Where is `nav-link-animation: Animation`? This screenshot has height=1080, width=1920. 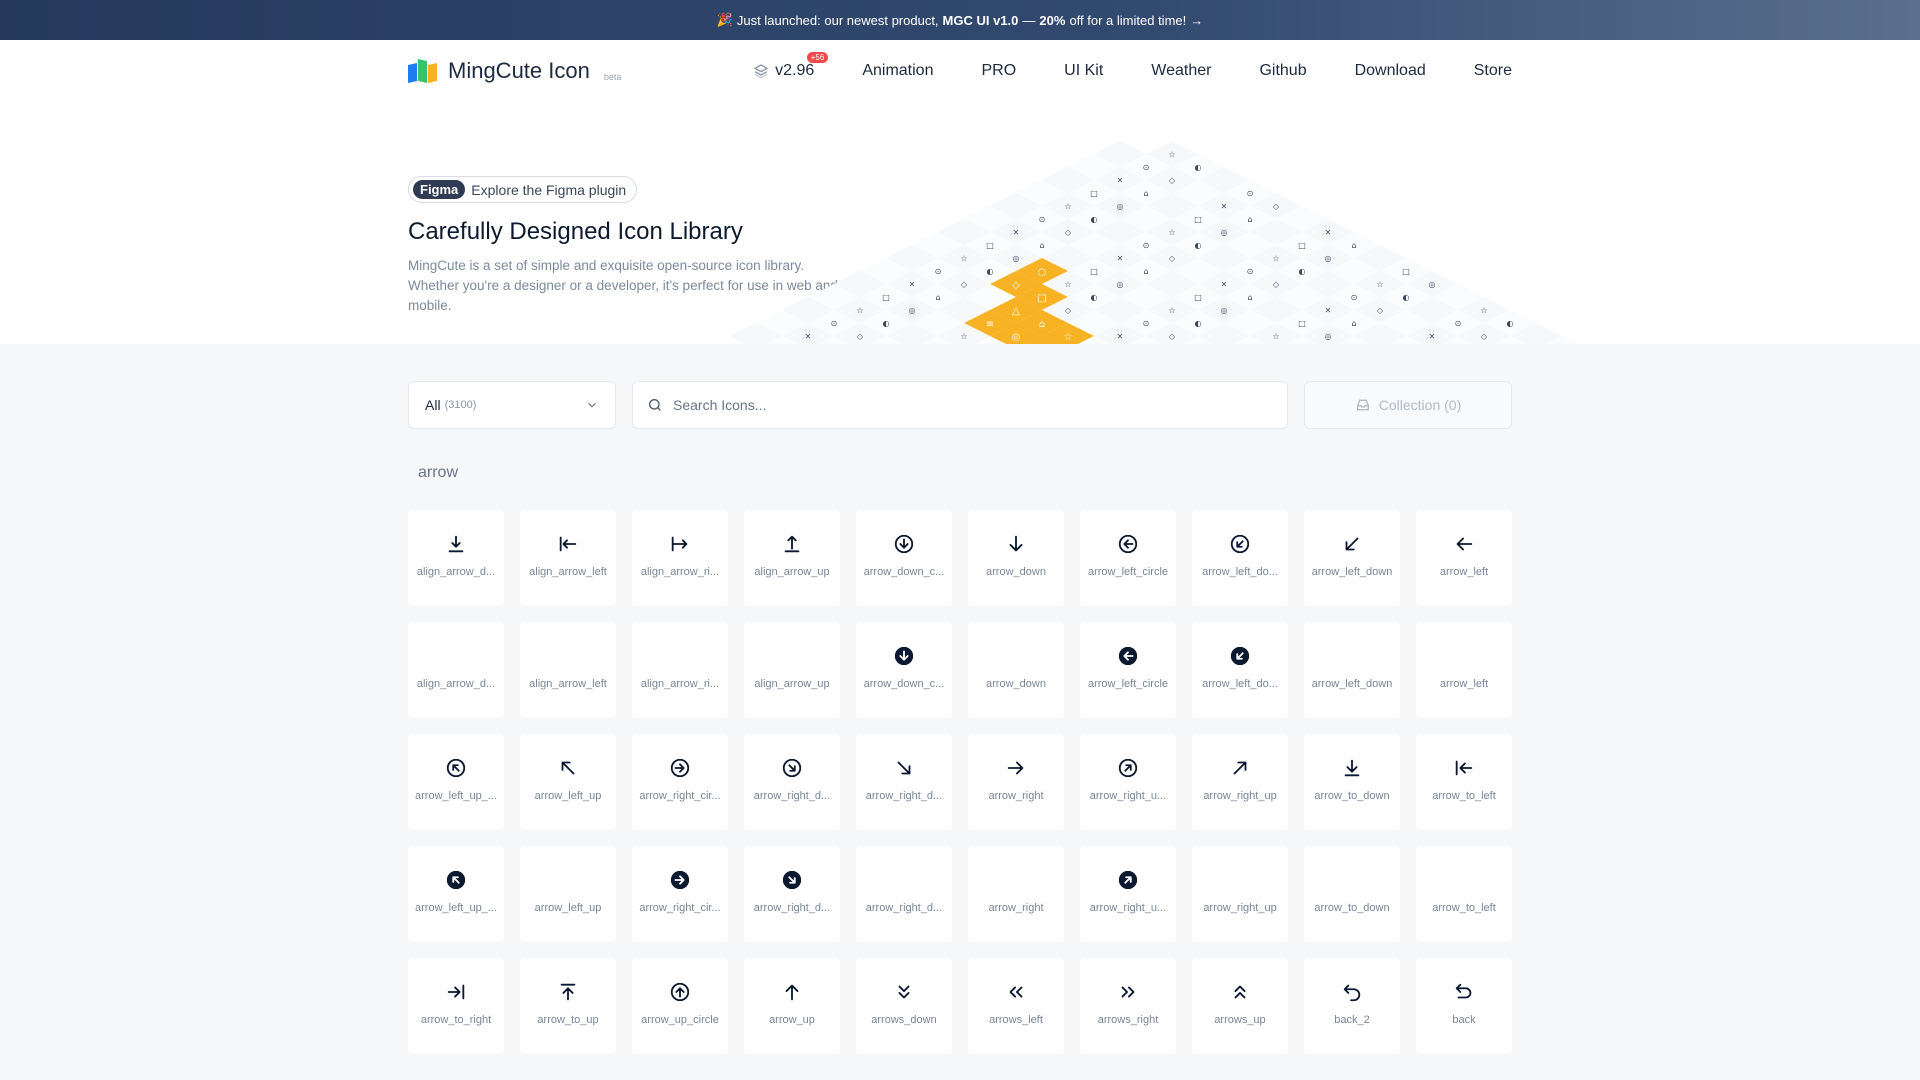
nav-link-animation: Animation is located at coordinates (897, 71).